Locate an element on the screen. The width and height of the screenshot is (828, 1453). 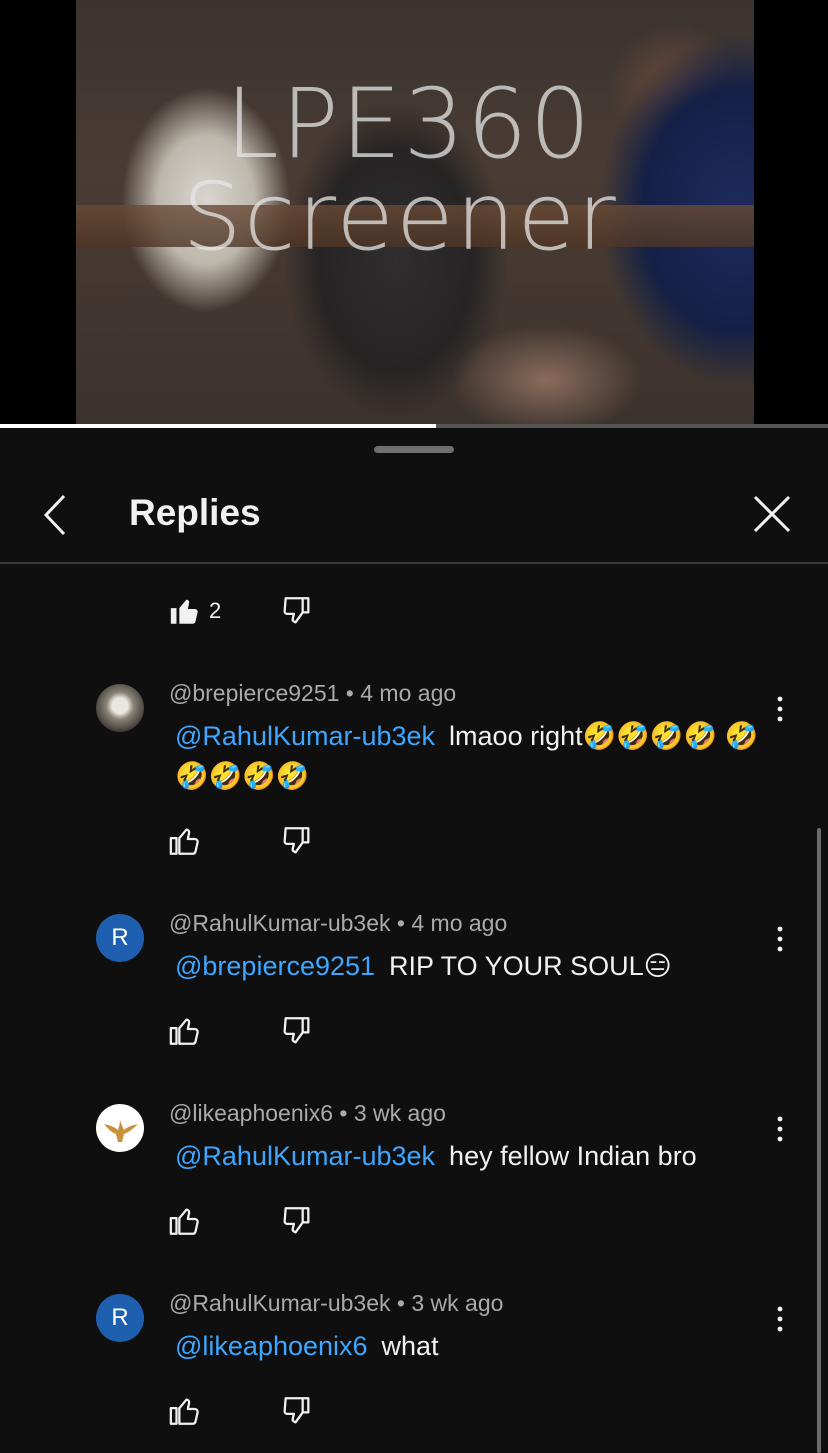
close-button is located at coordinates (773, 515).